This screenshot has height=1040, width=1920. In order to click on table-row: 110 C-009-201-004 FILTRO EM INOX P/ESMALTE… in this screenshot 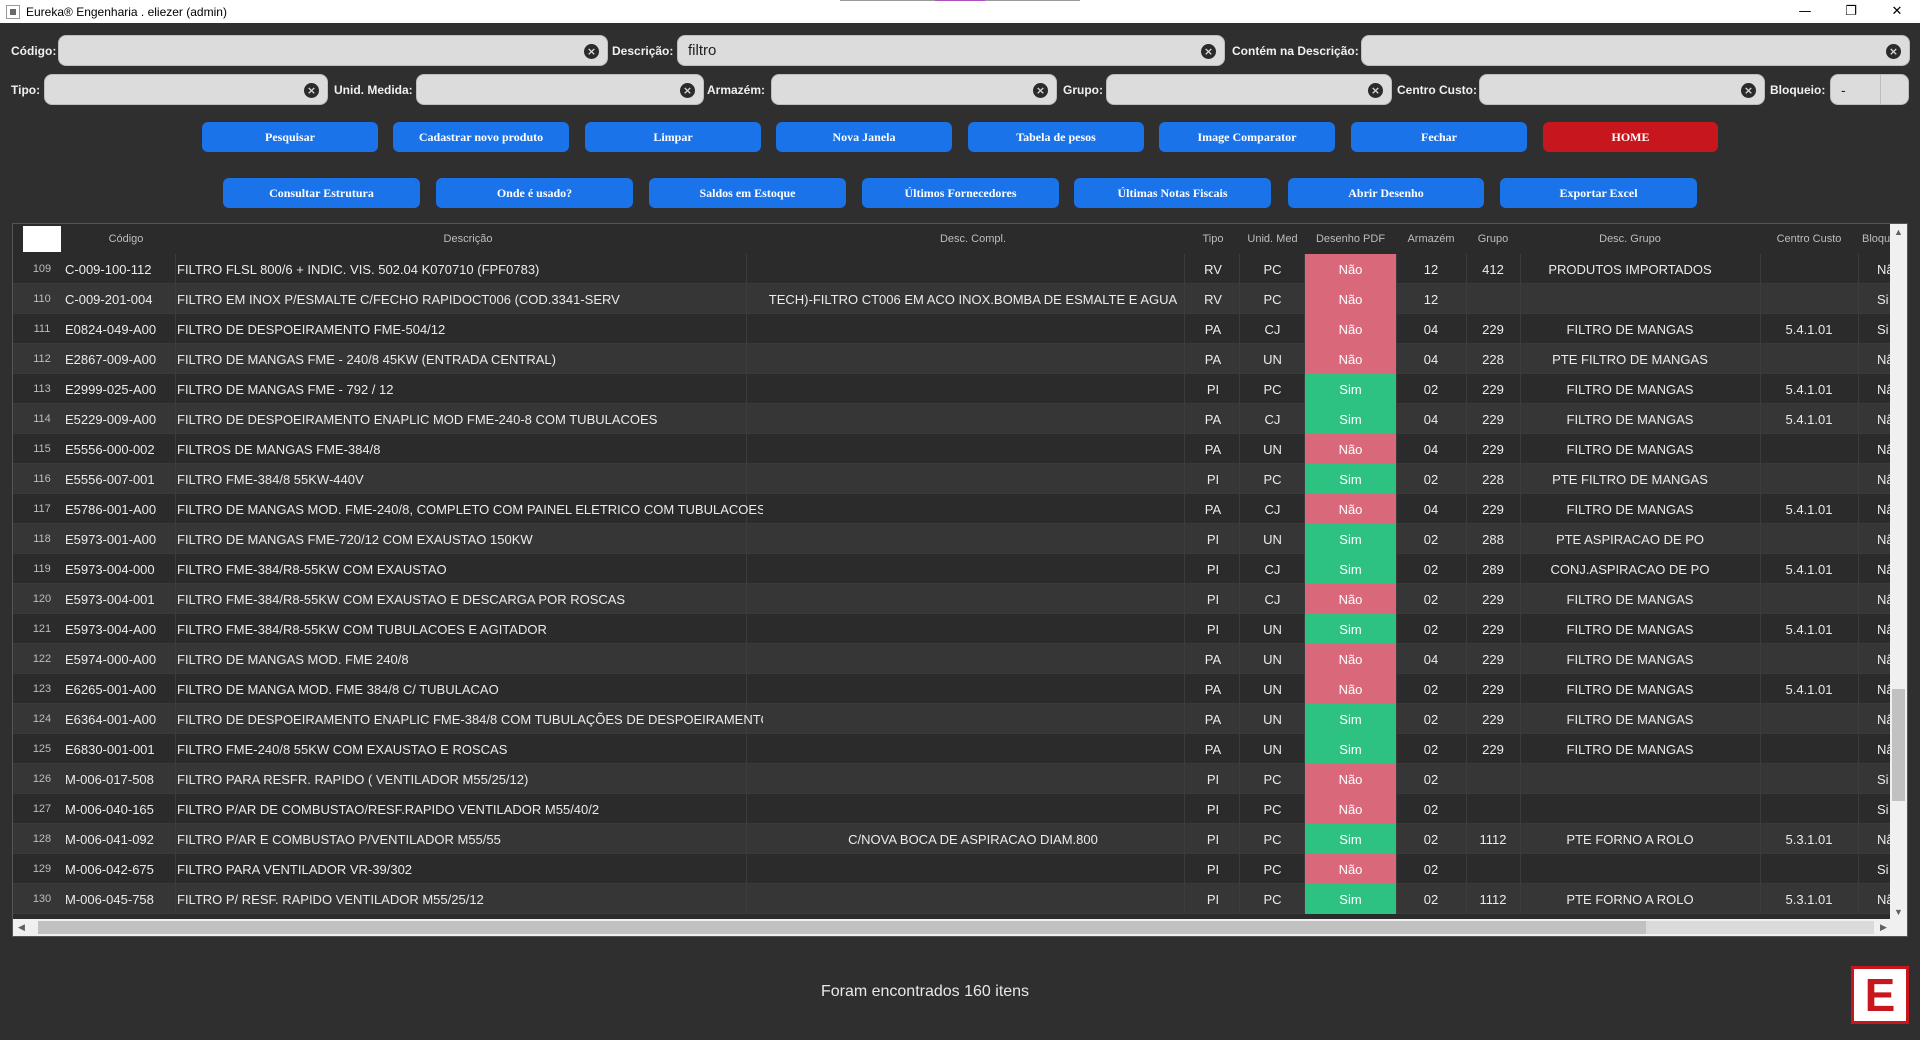, I will do `click(960, 299)`.